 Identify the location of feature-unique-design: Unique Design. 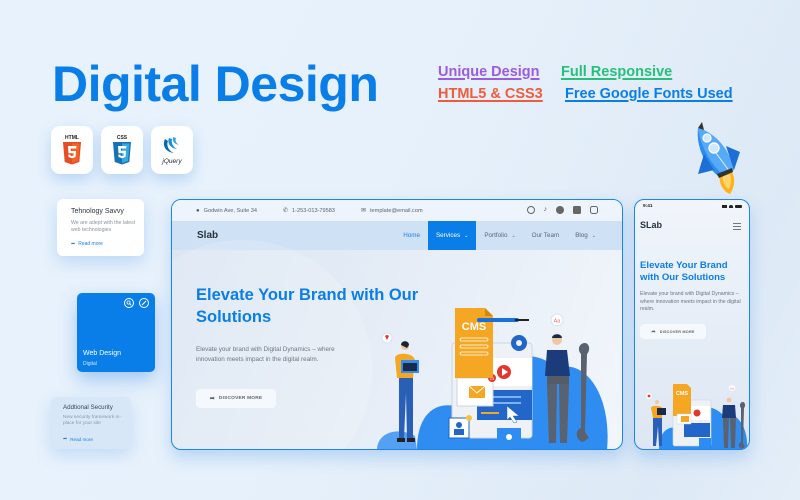
(489, 72).